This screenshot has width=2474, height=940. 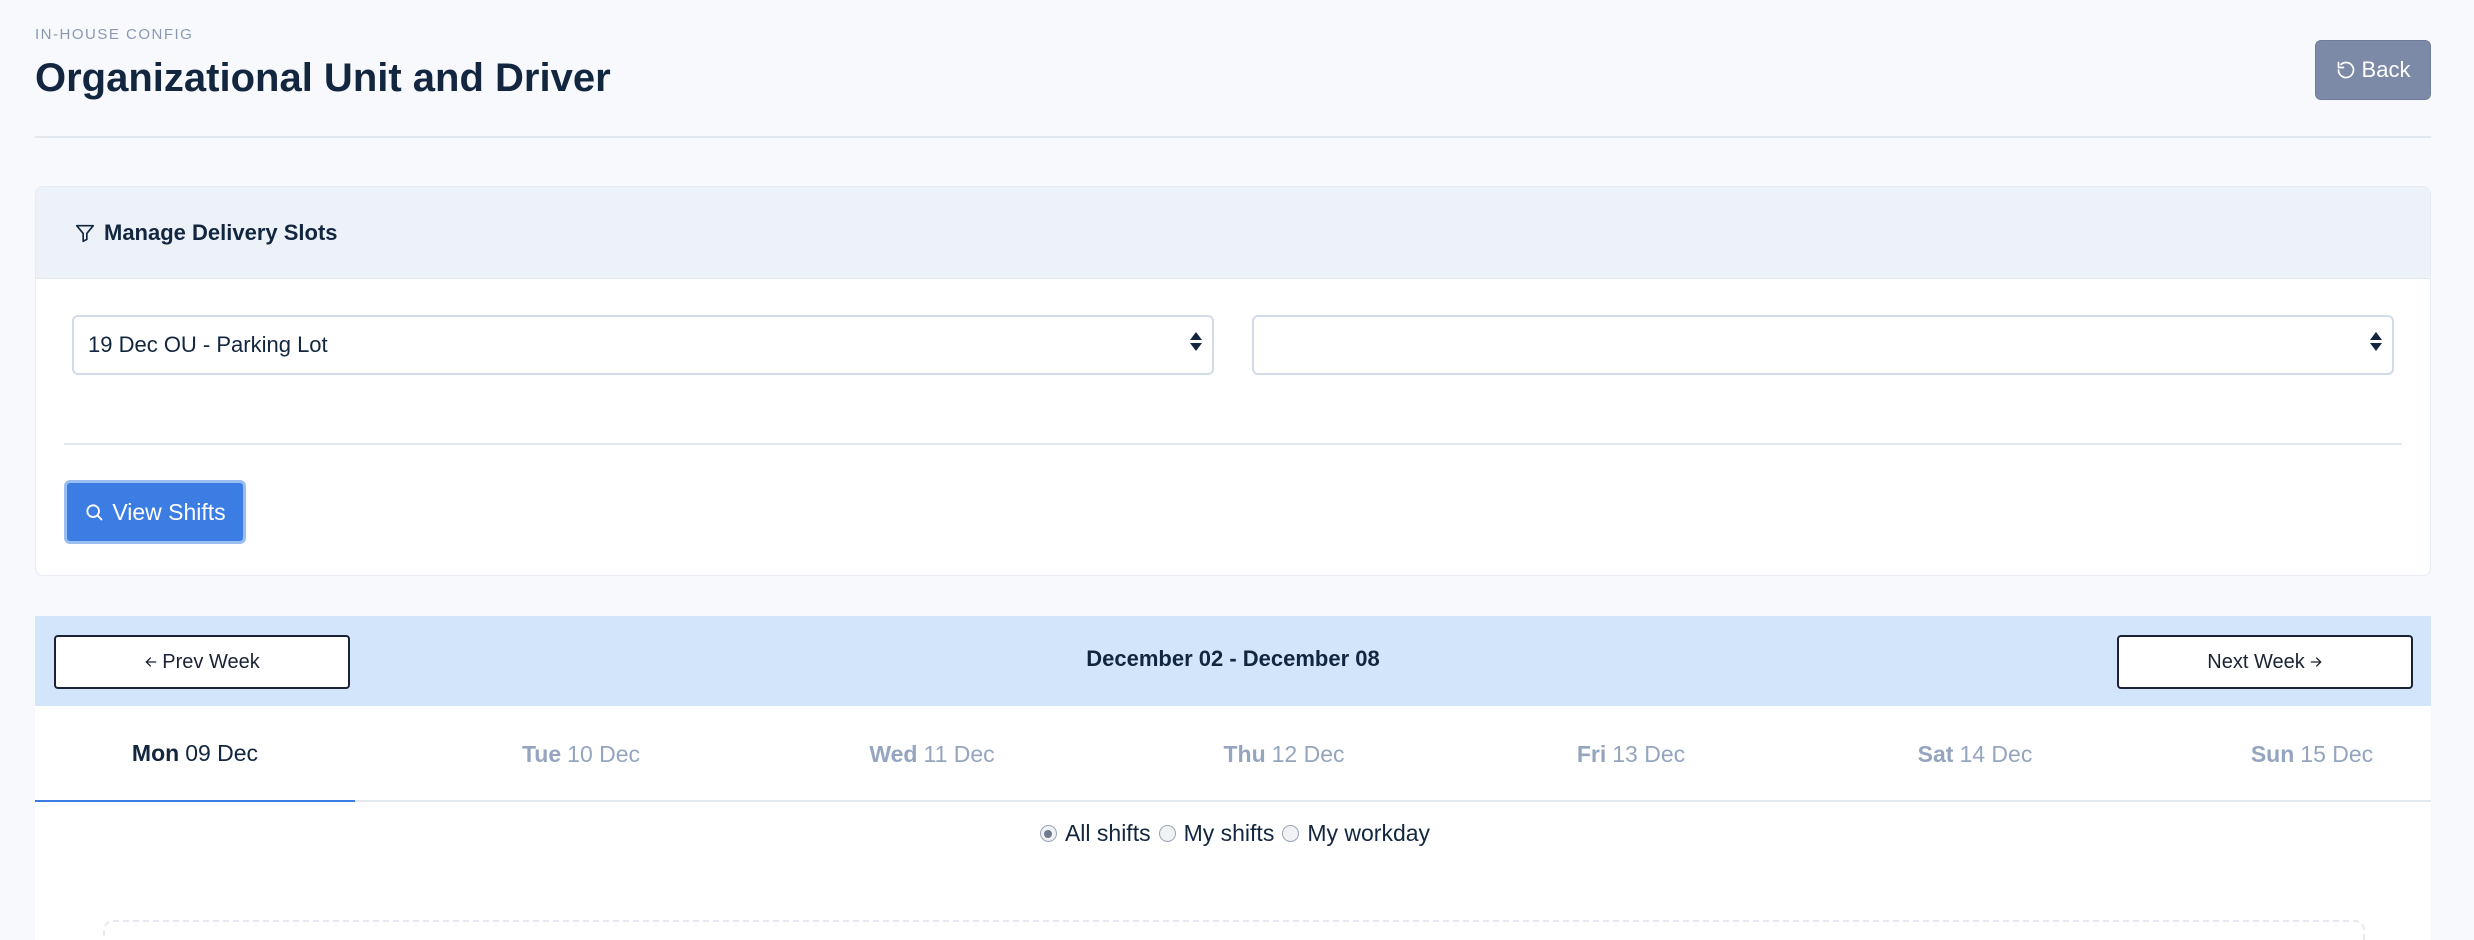 I want to click on shift-filter-radios: All shifts My shifts My workday, so click(x=1233, y=833).